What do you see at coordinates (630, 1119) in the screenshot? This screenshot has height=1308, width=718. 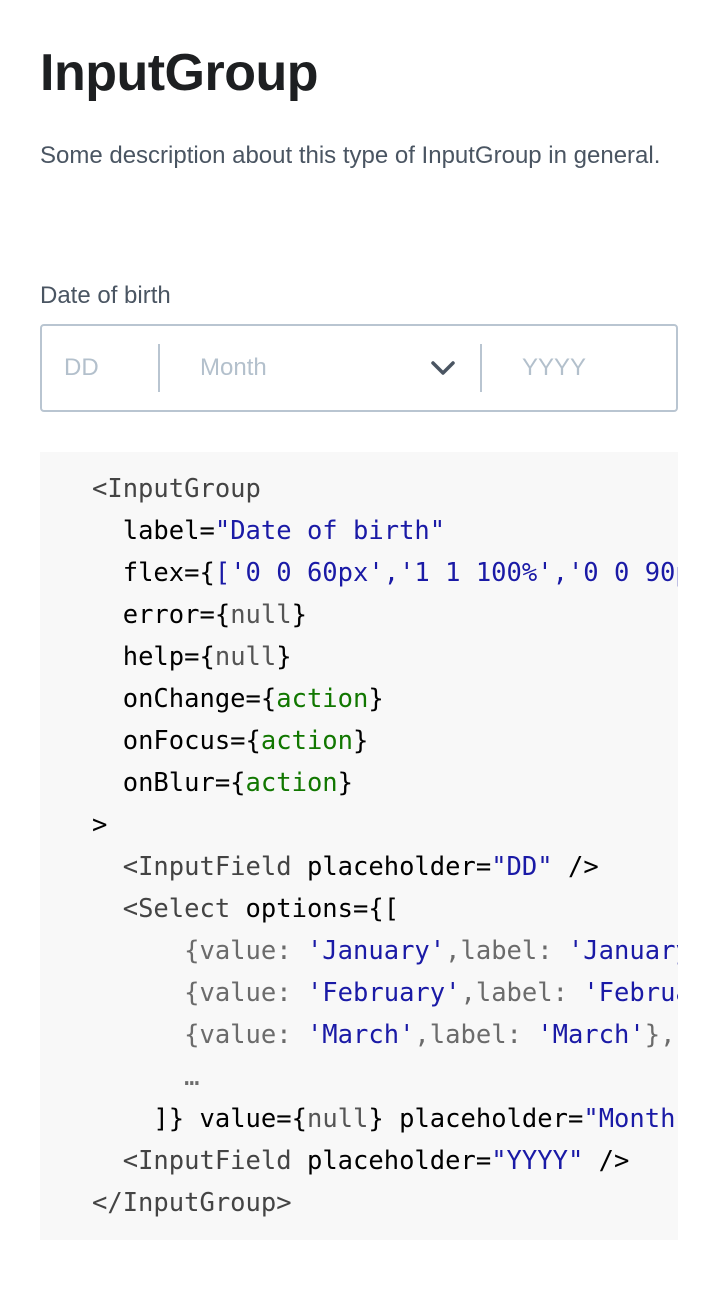 I see `code-token: "Month"` at bounding box center [630, 1119].